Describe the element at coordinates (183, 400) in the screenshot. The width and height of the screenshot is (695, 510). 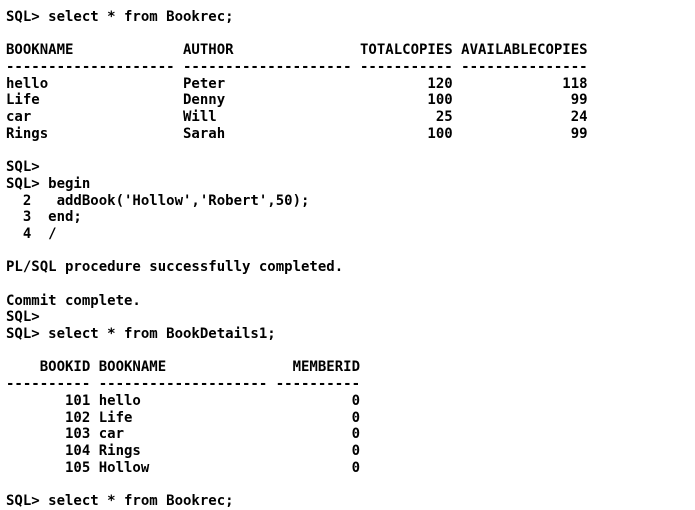
I see `terminal-line: 101 hello 0` at that location.